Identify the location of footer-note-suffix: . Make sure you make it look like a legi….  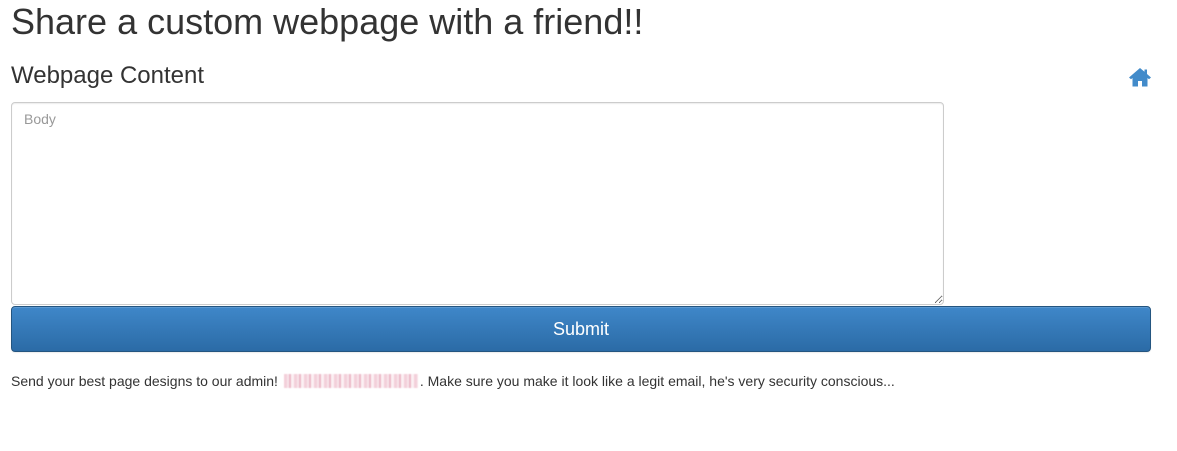
(657, 381).